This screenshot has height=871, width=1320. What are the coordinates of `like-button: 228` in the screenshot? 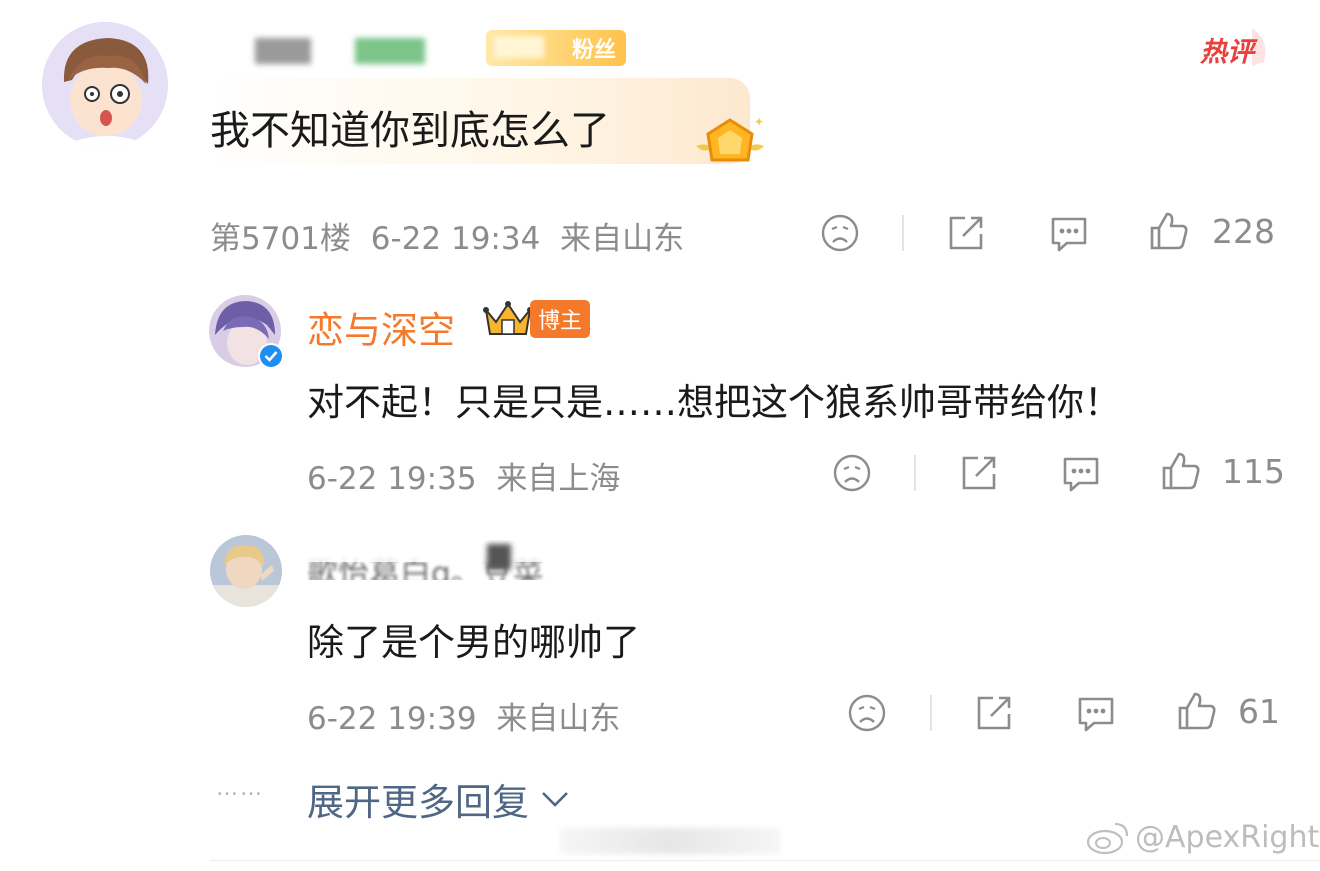 It's located at (1211, 231).